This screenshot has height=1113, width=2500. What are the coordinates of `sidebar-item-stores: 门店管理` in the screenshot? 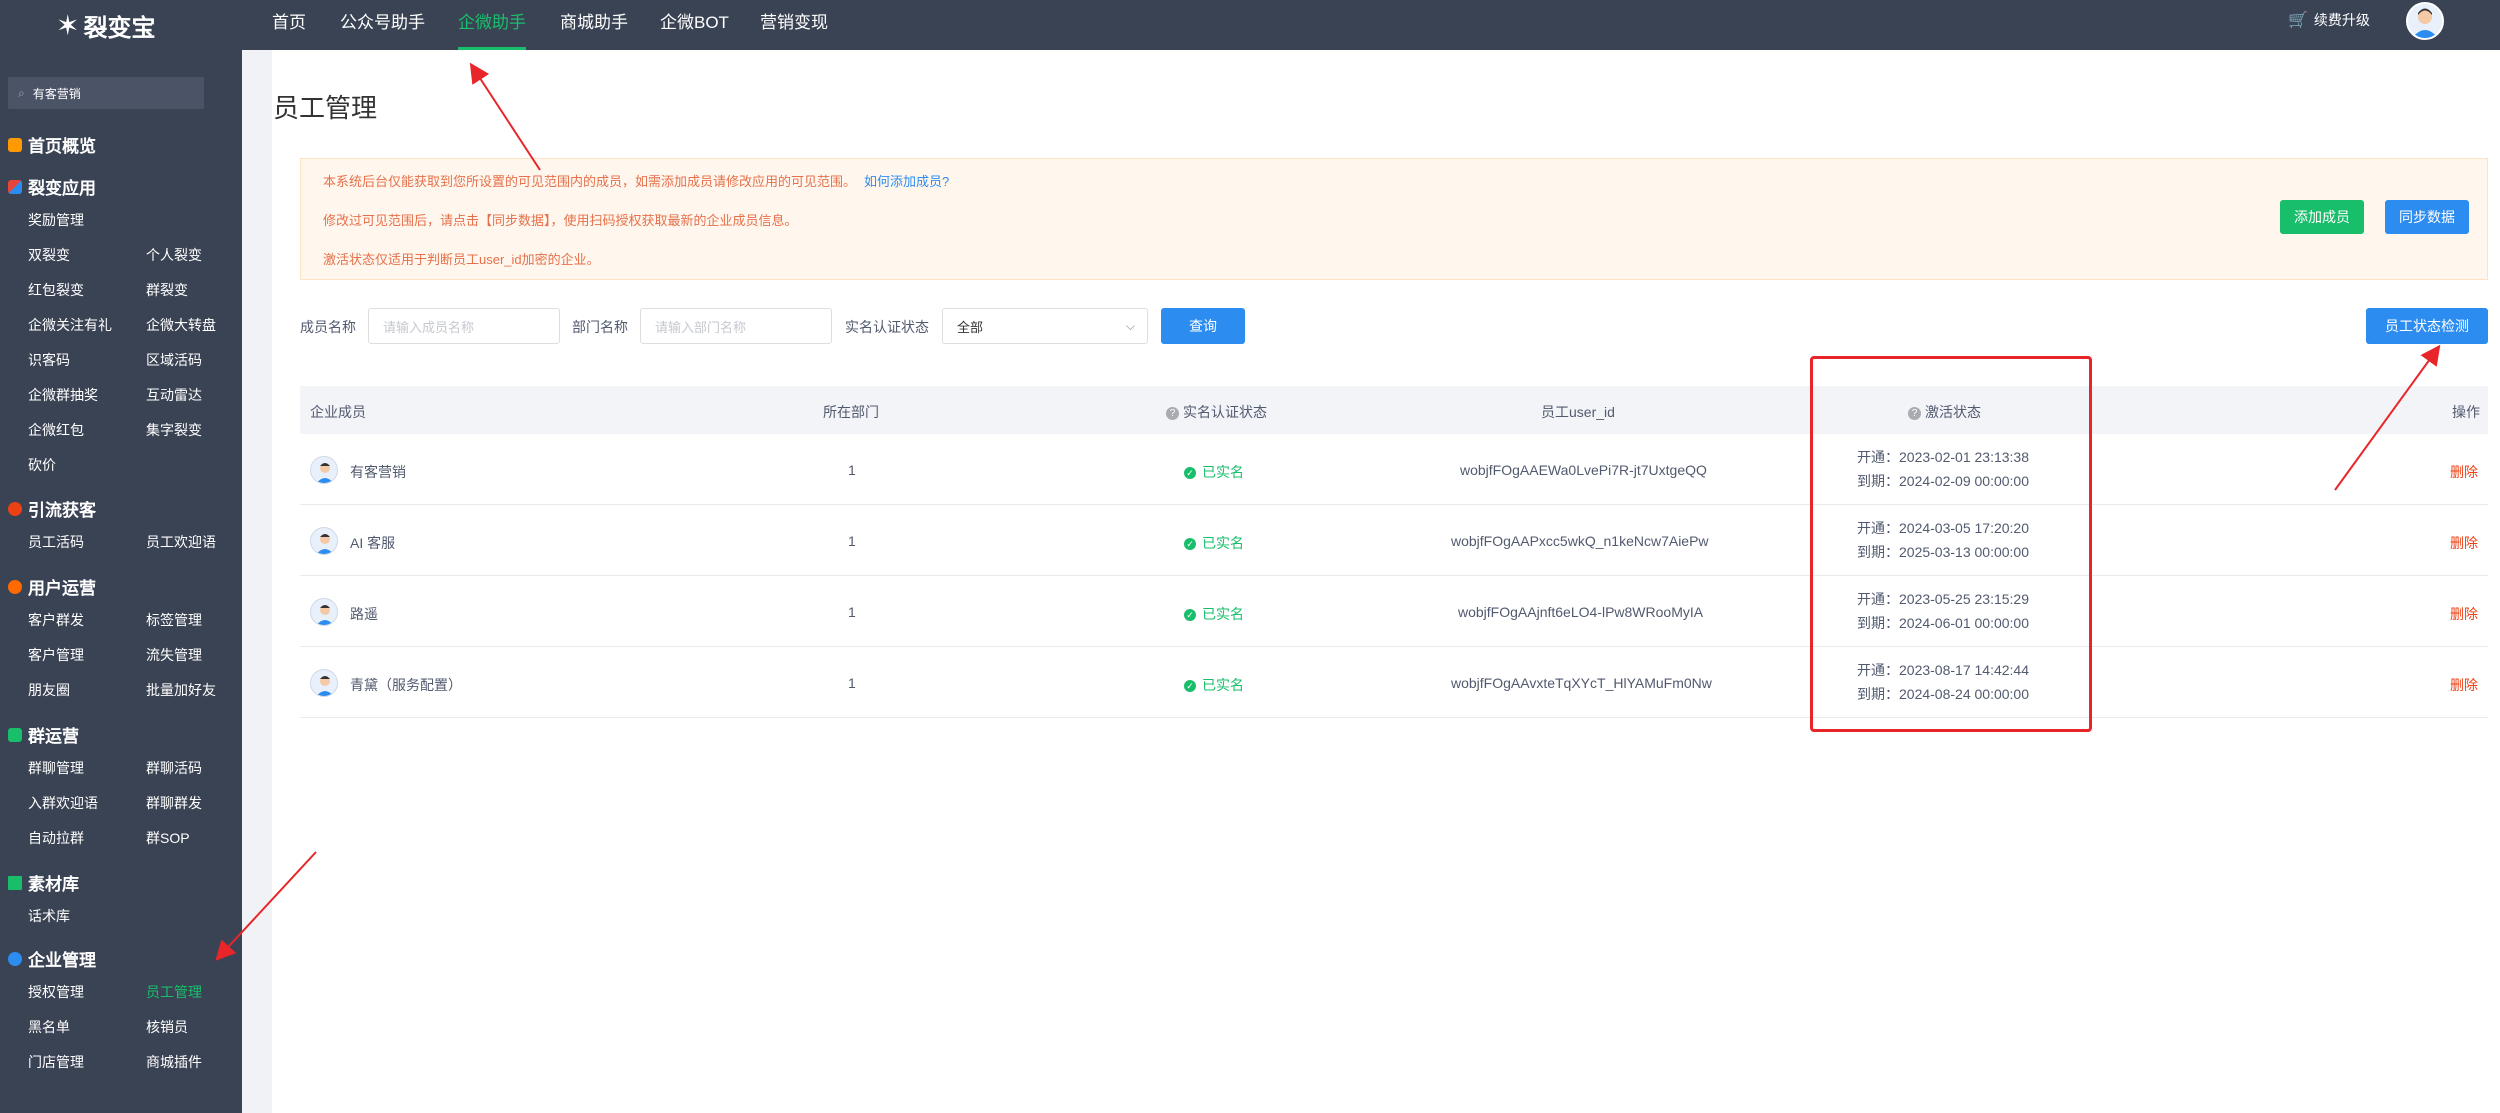 It's located at (56, 1062).